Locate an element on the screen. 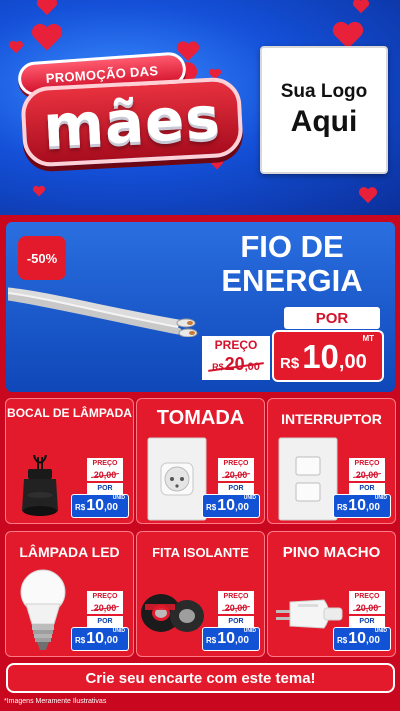 This screenshot has height=711, width=400. new-price-unit: MT is located at coordinates (368, 338).